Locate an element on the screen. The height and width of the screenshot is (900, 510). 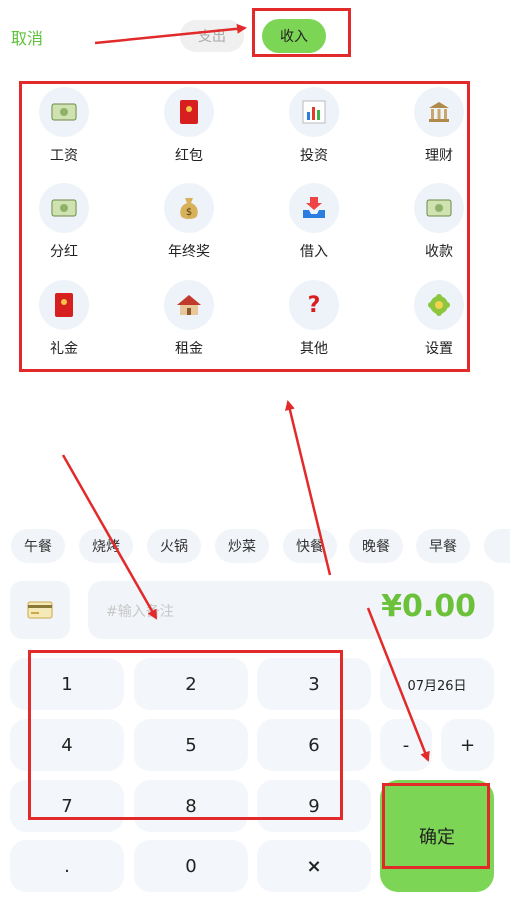
arrow-to-income-tab is located at coordinates (170, 34).